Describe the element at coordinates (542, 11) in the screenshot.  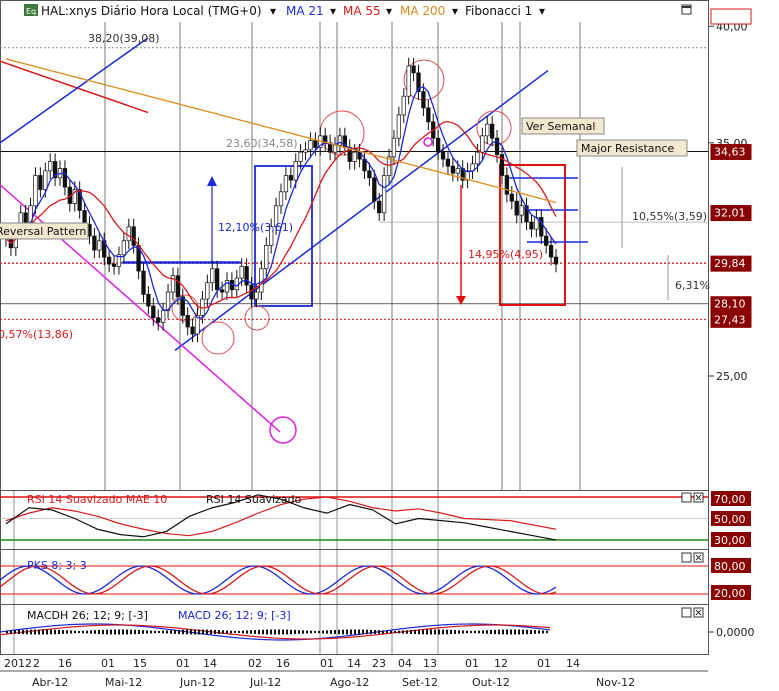
I see `fibonacci-dropdown-icon: ▾` at that location.